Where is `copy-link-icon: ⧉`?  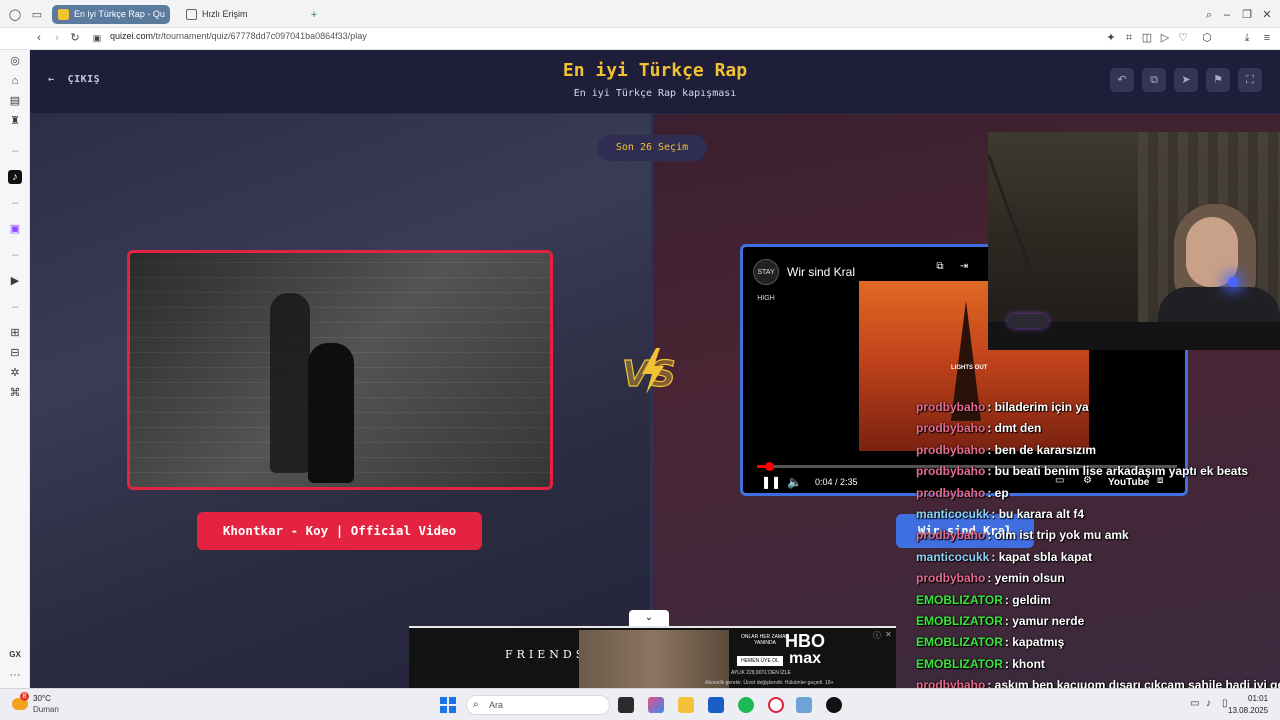
copy-link-icon: ⧉ is located at coordinates (940, 268).